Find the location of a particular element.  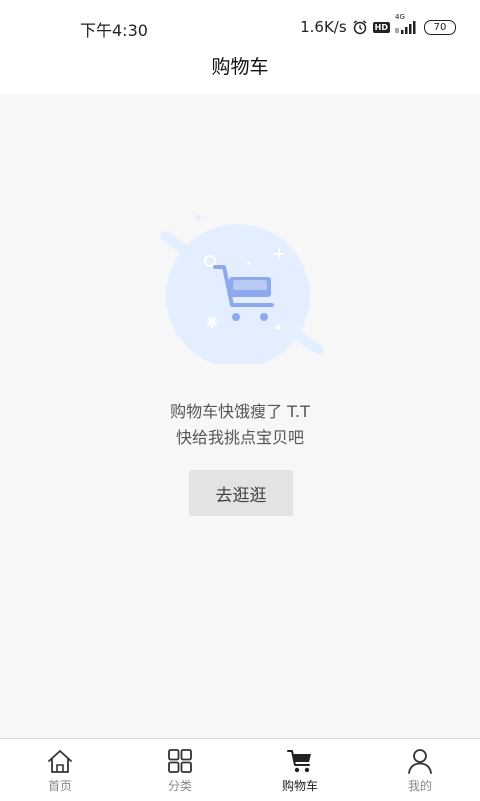

cart-icon is located at coordinates (299, 761).